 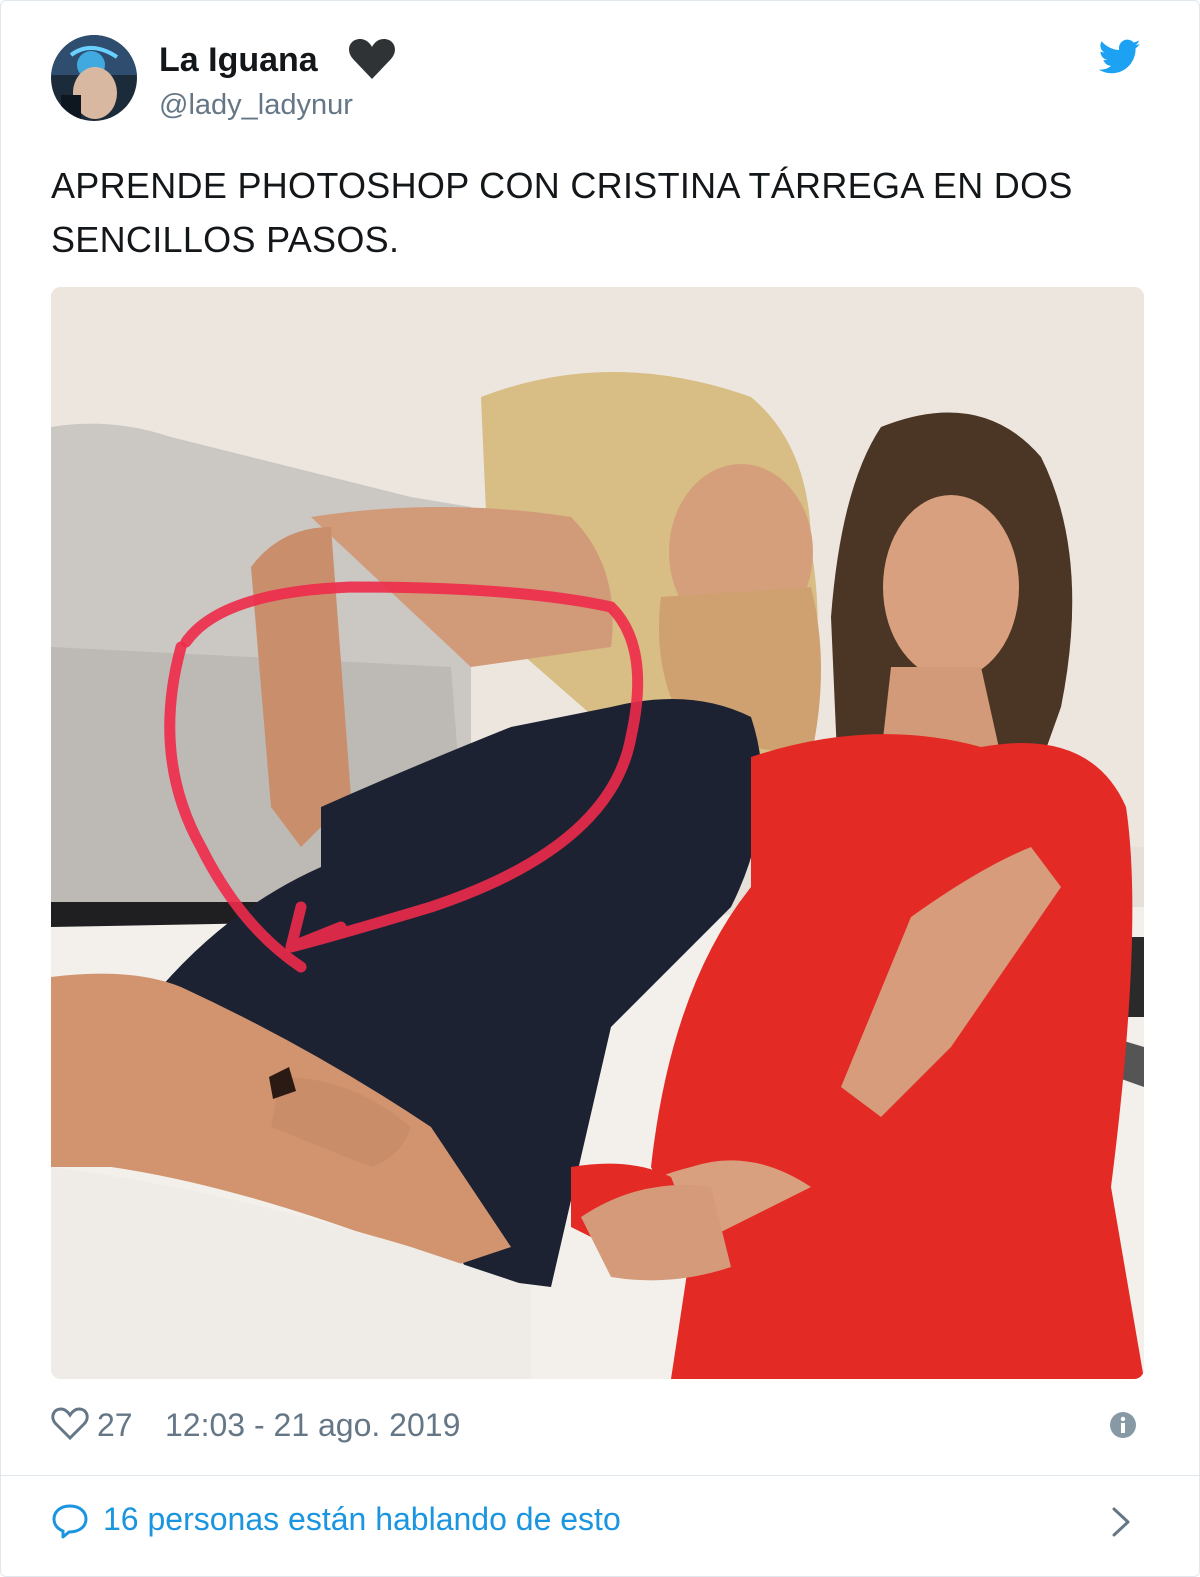 I want to click on author-display-name: La Iguana, so click(x=238, y=60).